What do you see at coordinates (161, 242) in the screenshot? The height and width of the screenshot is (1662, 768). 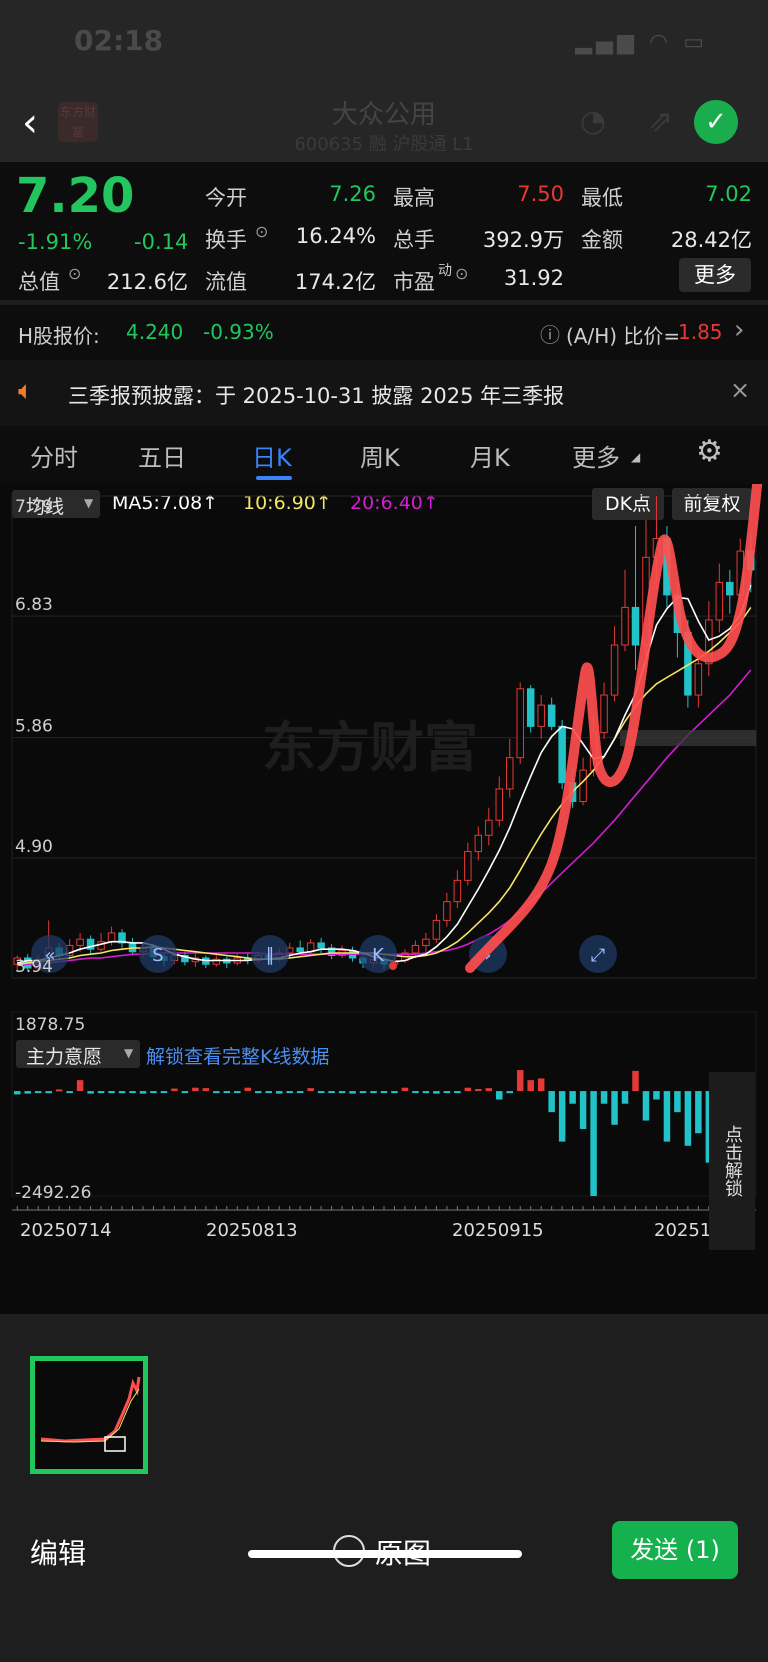 I see `change-amount: -0.14` at bounding box center [161, 242].